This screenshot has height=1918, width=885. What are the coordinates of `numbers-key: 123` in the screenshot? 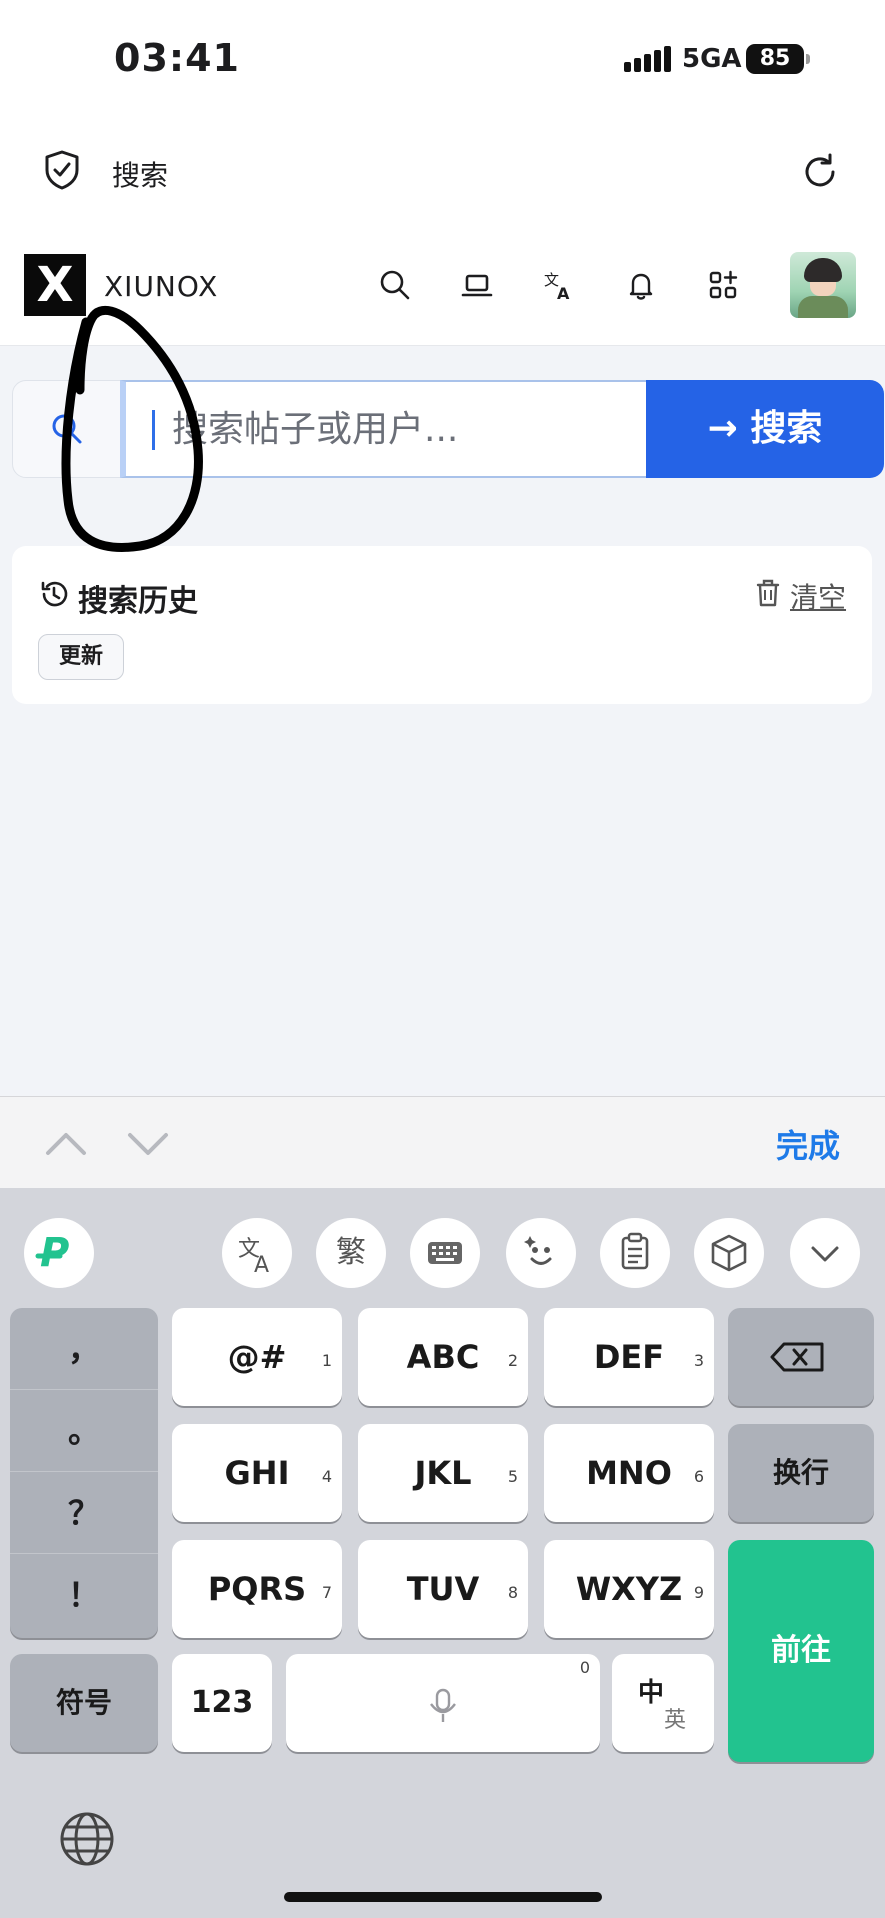 It's located at (222, 1703).